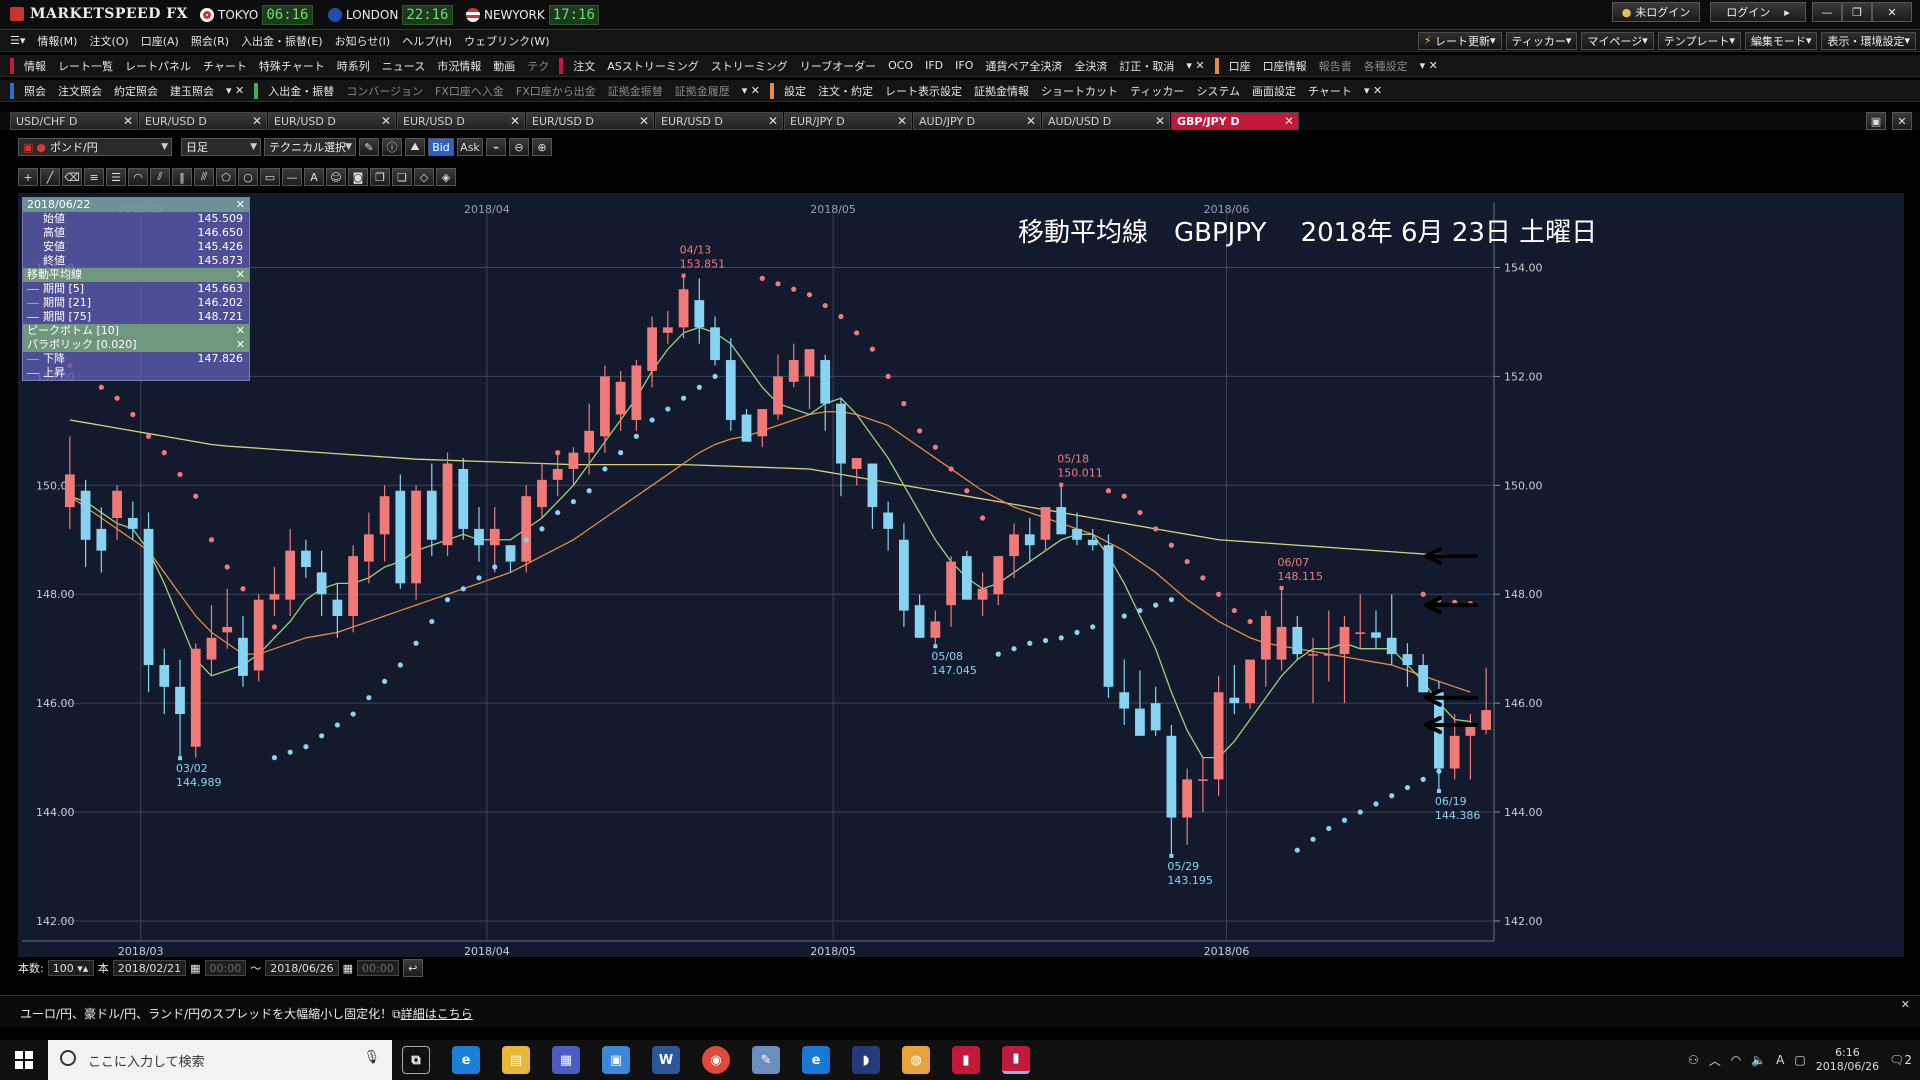 This screenshot has width=1920, height=1080. What do you see at coordinates (74, 121) in the screenshot?
I see `tab-usd-chf: USD/CHF D ✕` at bounding box center [74, 121].